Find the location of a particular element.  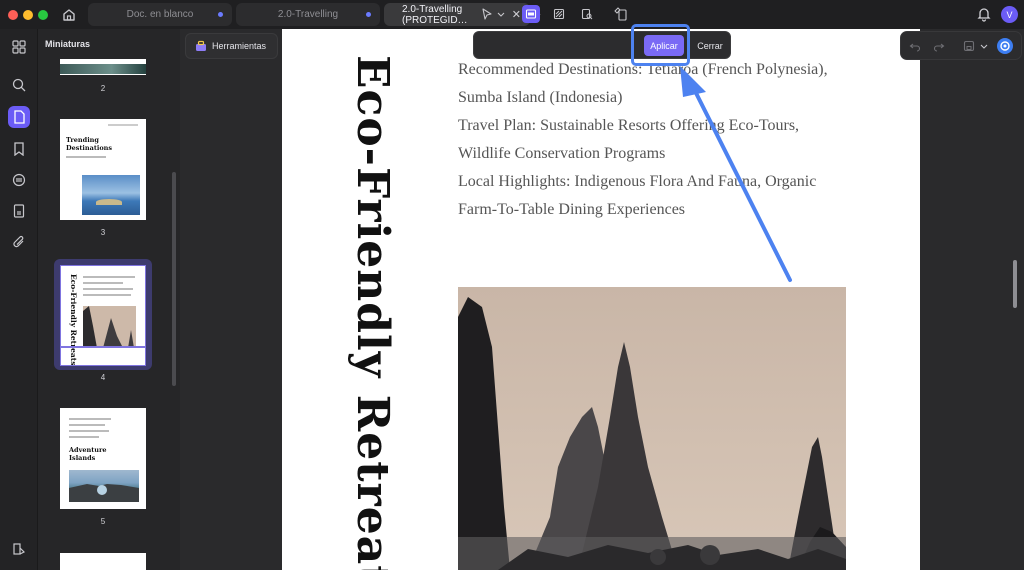

vertical-title: Eco-Friendly Retreat is located at coordinates (372, 312).